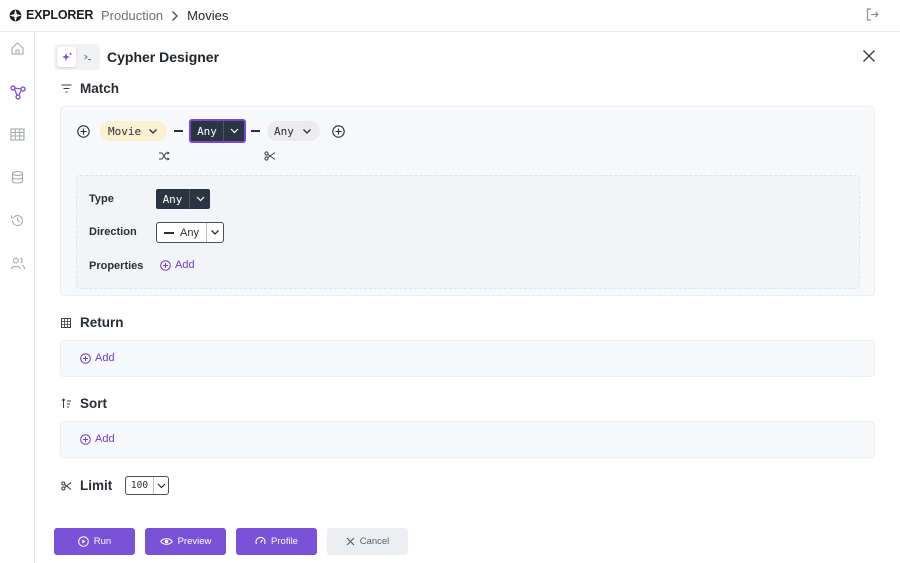  I want to click on mode-toggle, so click(77, 57).